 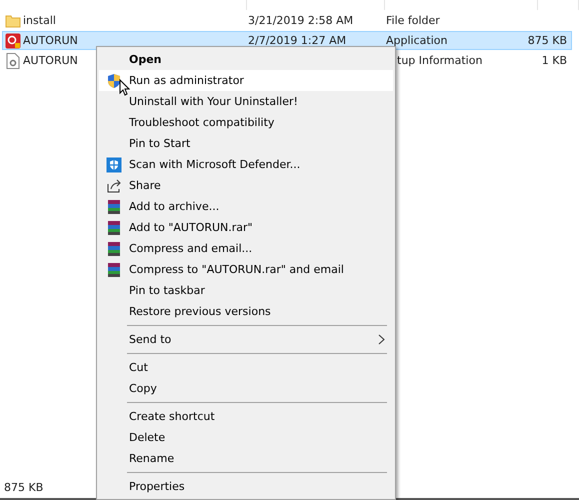 What do you see at coordinates (246, 437) in the screenshot?
I see `menu-item: Delete` at bounding box center [246, 437].